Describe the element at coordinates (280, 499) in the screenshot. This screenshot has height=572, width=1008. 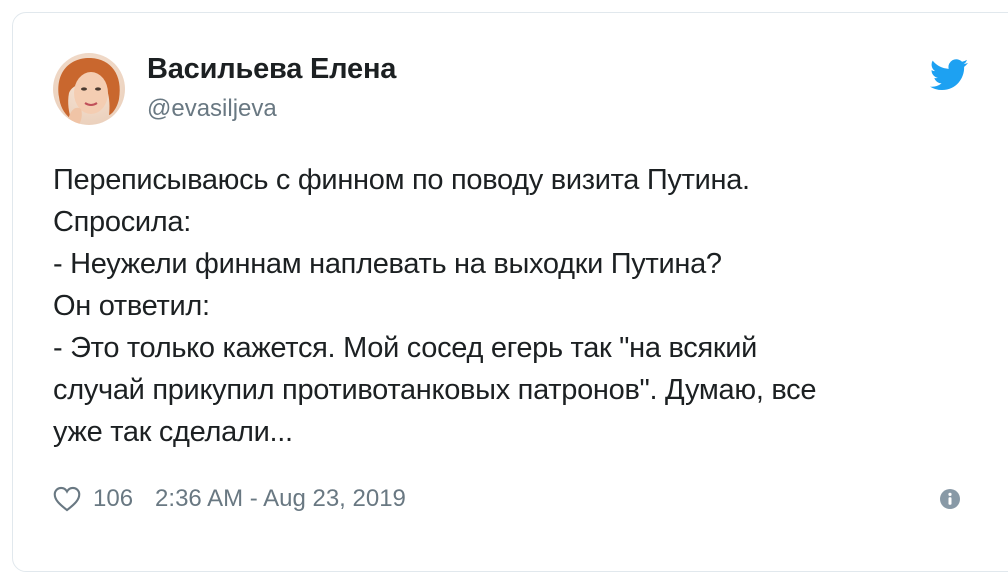
I see `tweet-timestamp: 2:36 AM - Aug 23, 2019` at that location.